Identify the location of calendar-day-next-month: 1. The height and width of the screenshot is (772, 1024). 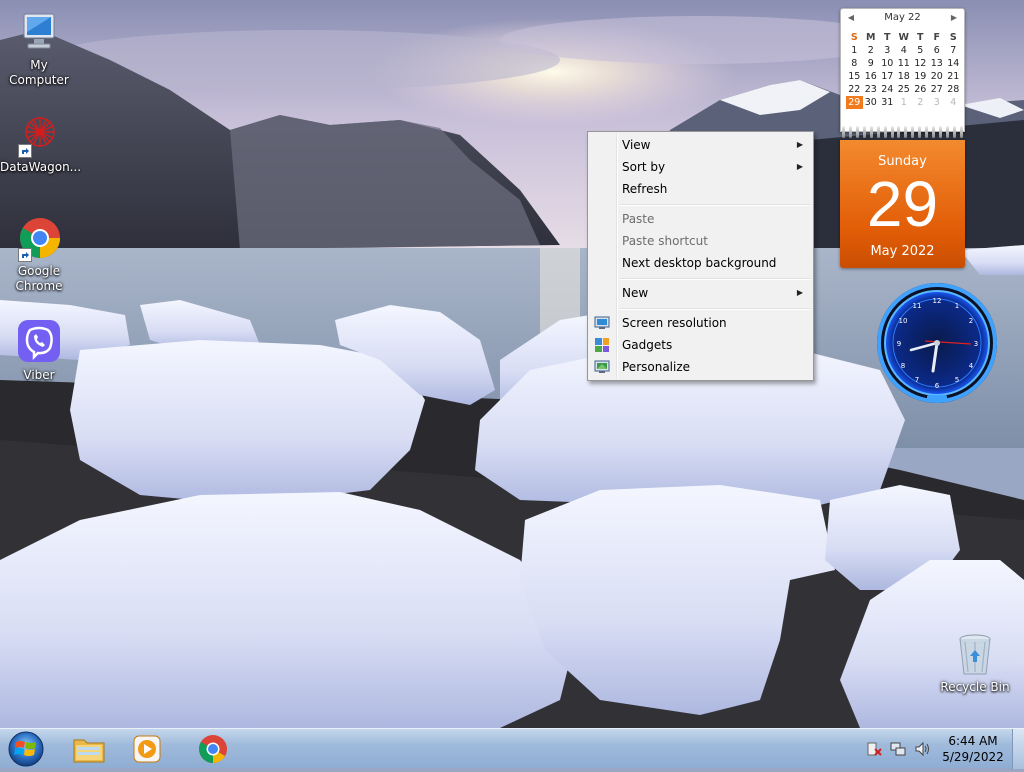
(904, 102).